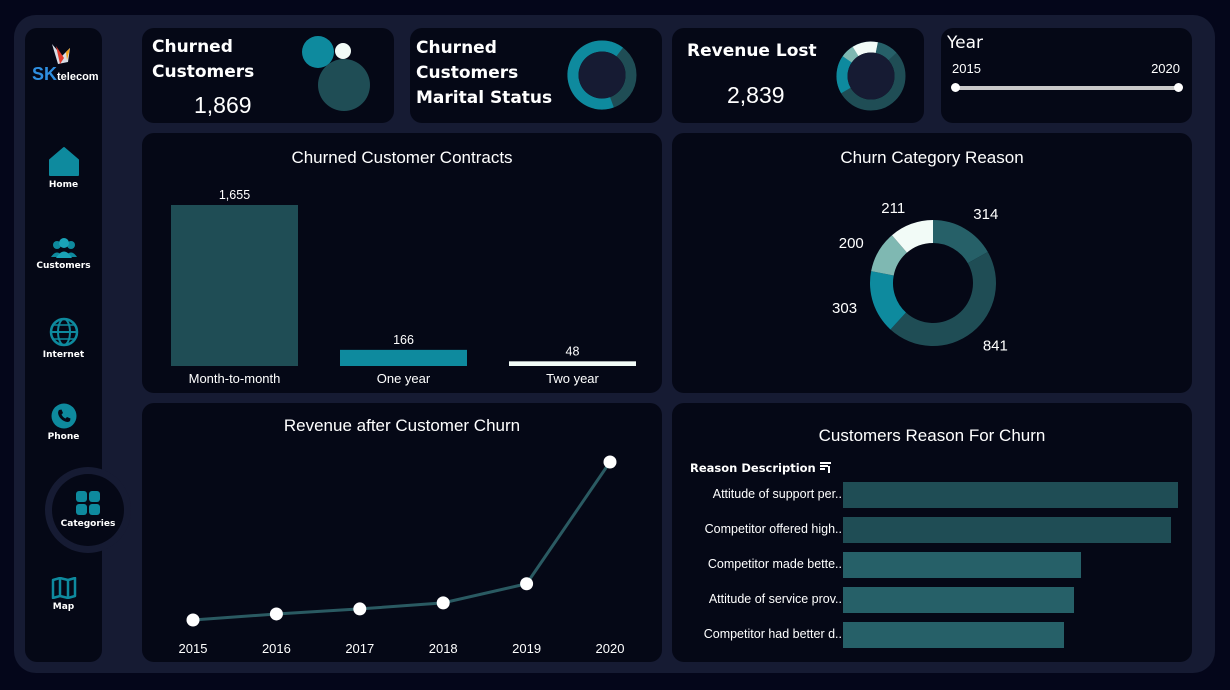  I want to click on map-icon, so click(63, 588).